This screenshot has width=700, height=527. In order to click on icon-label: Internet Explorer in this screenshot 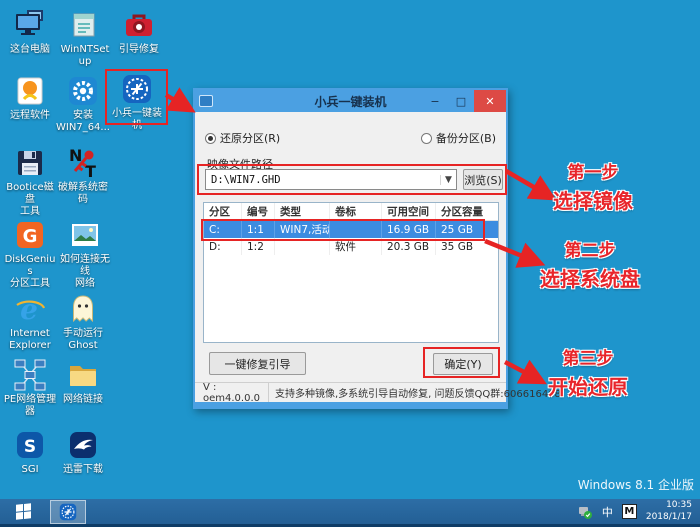, I will do `click(30, 339)`.